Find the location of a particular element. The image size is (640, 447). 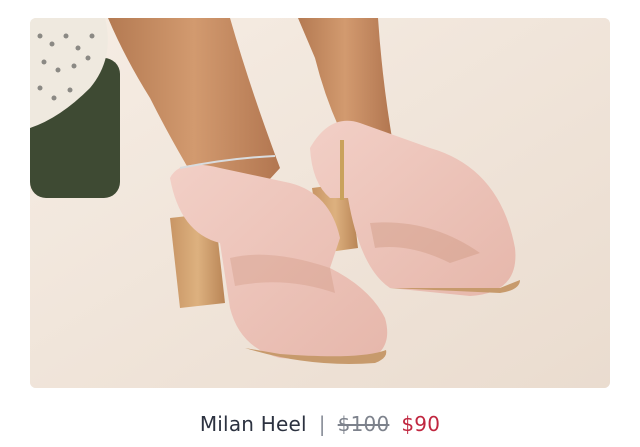

stool-prop is located at coordinates (75, 108).